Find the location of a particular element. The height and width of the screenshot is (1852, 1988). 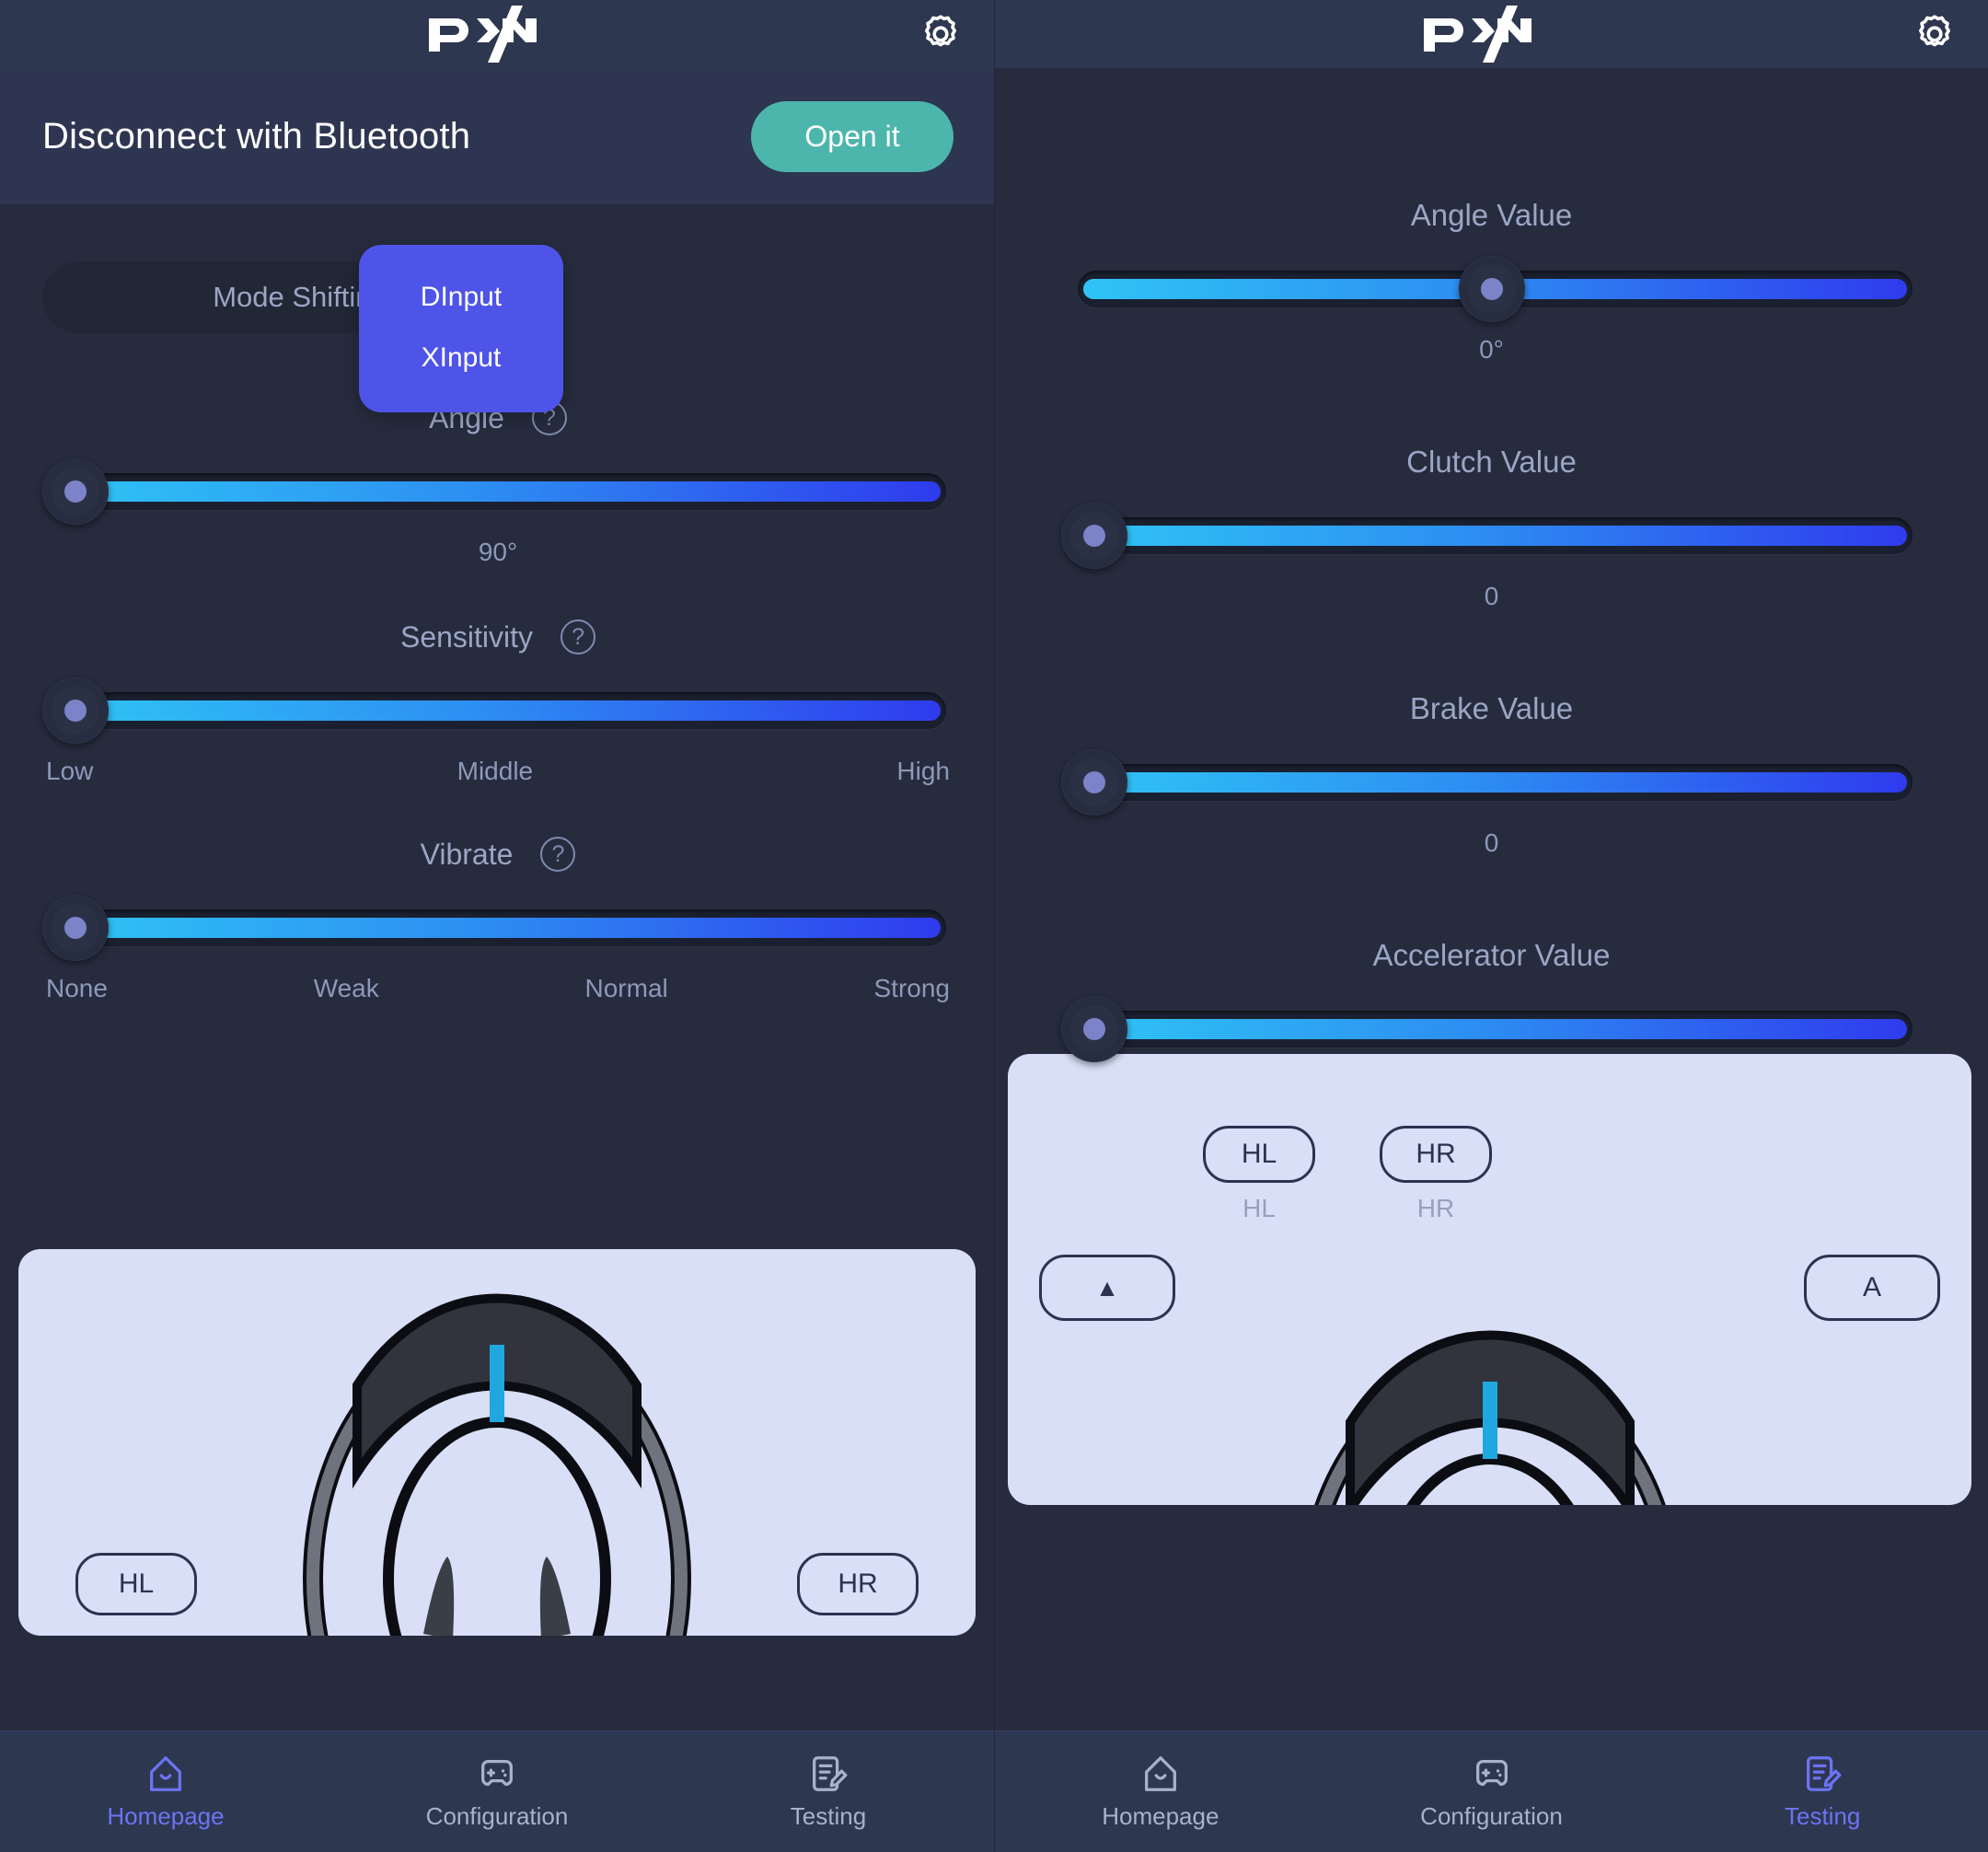

brake-value-track is located at coordinates (1495, 782).